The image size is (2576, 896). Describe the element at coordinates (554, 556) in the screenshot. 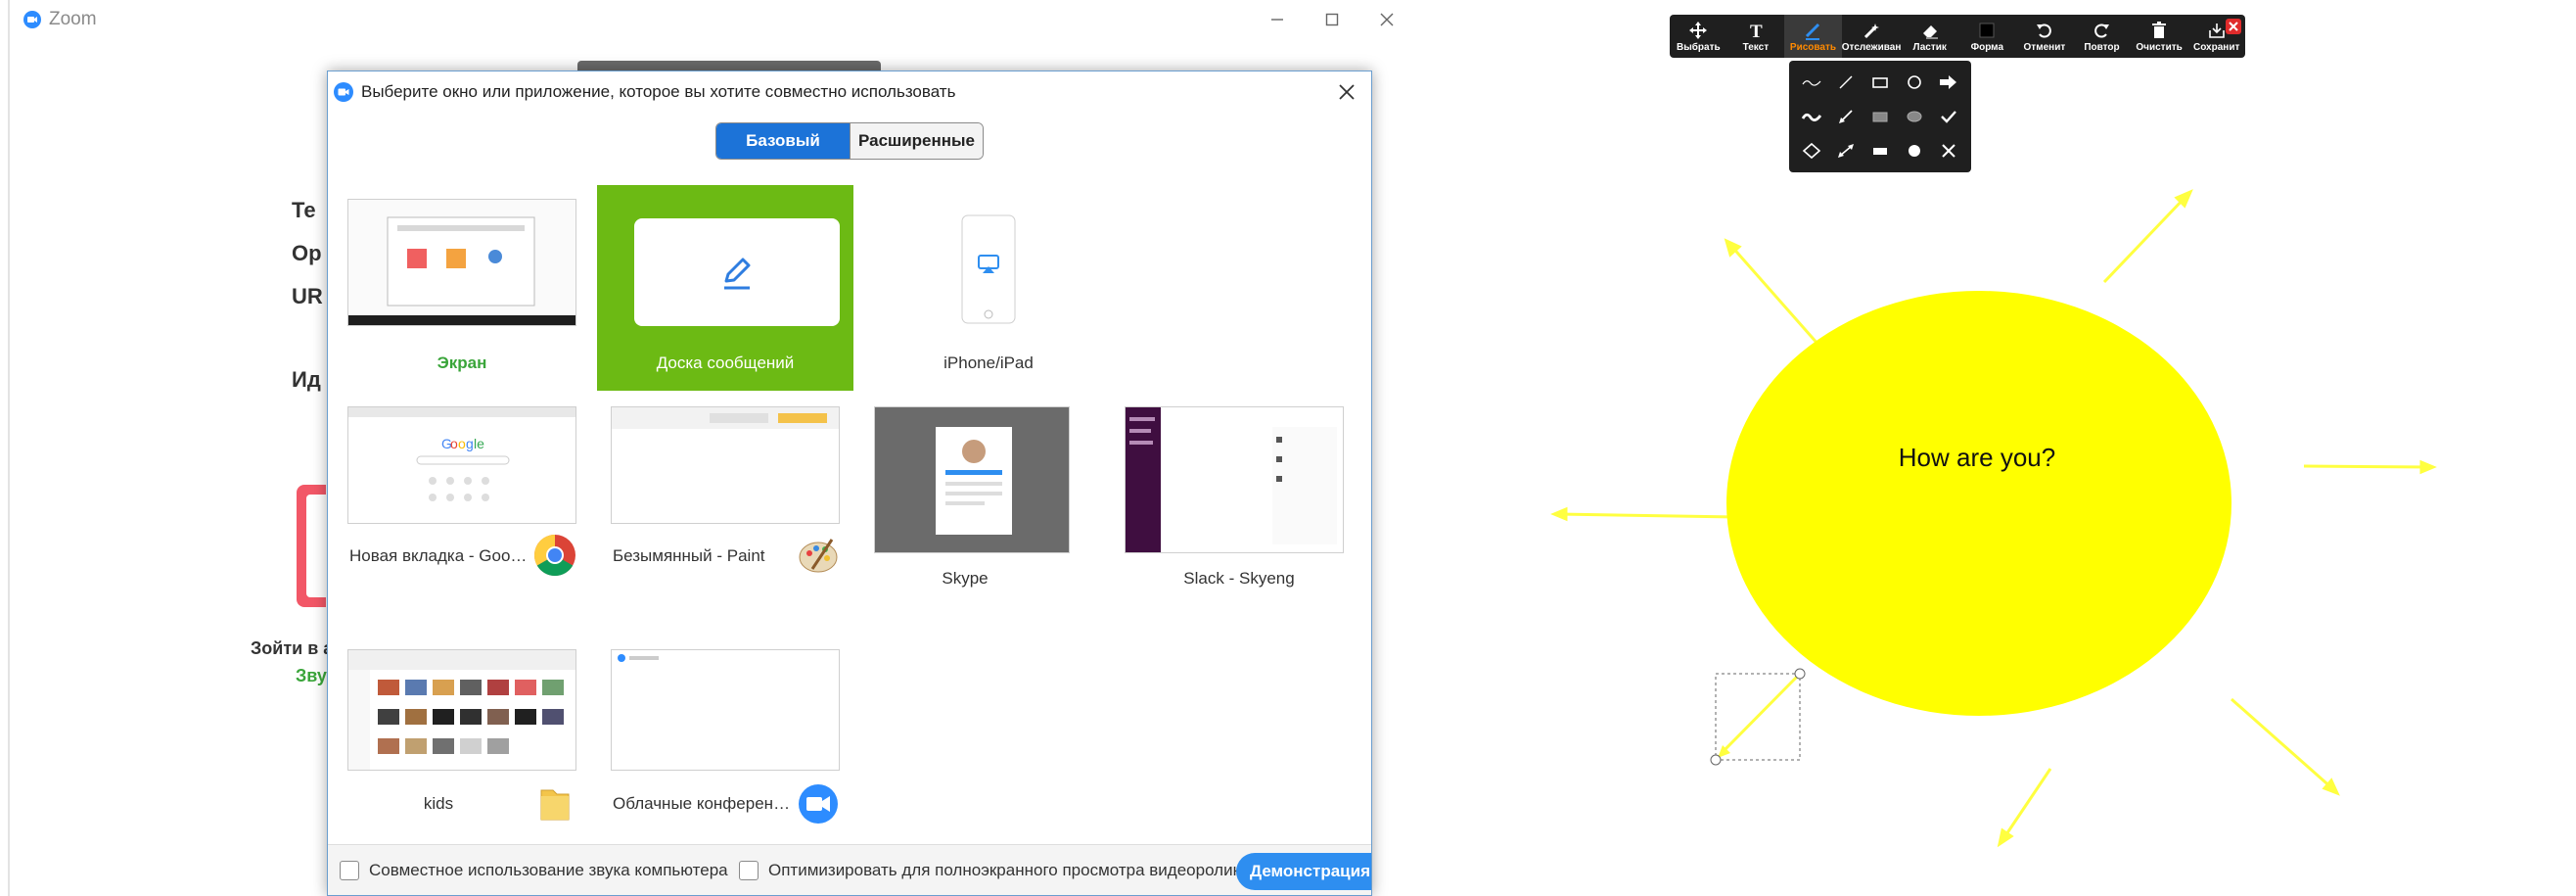

I see `chrome-icon` at that location.